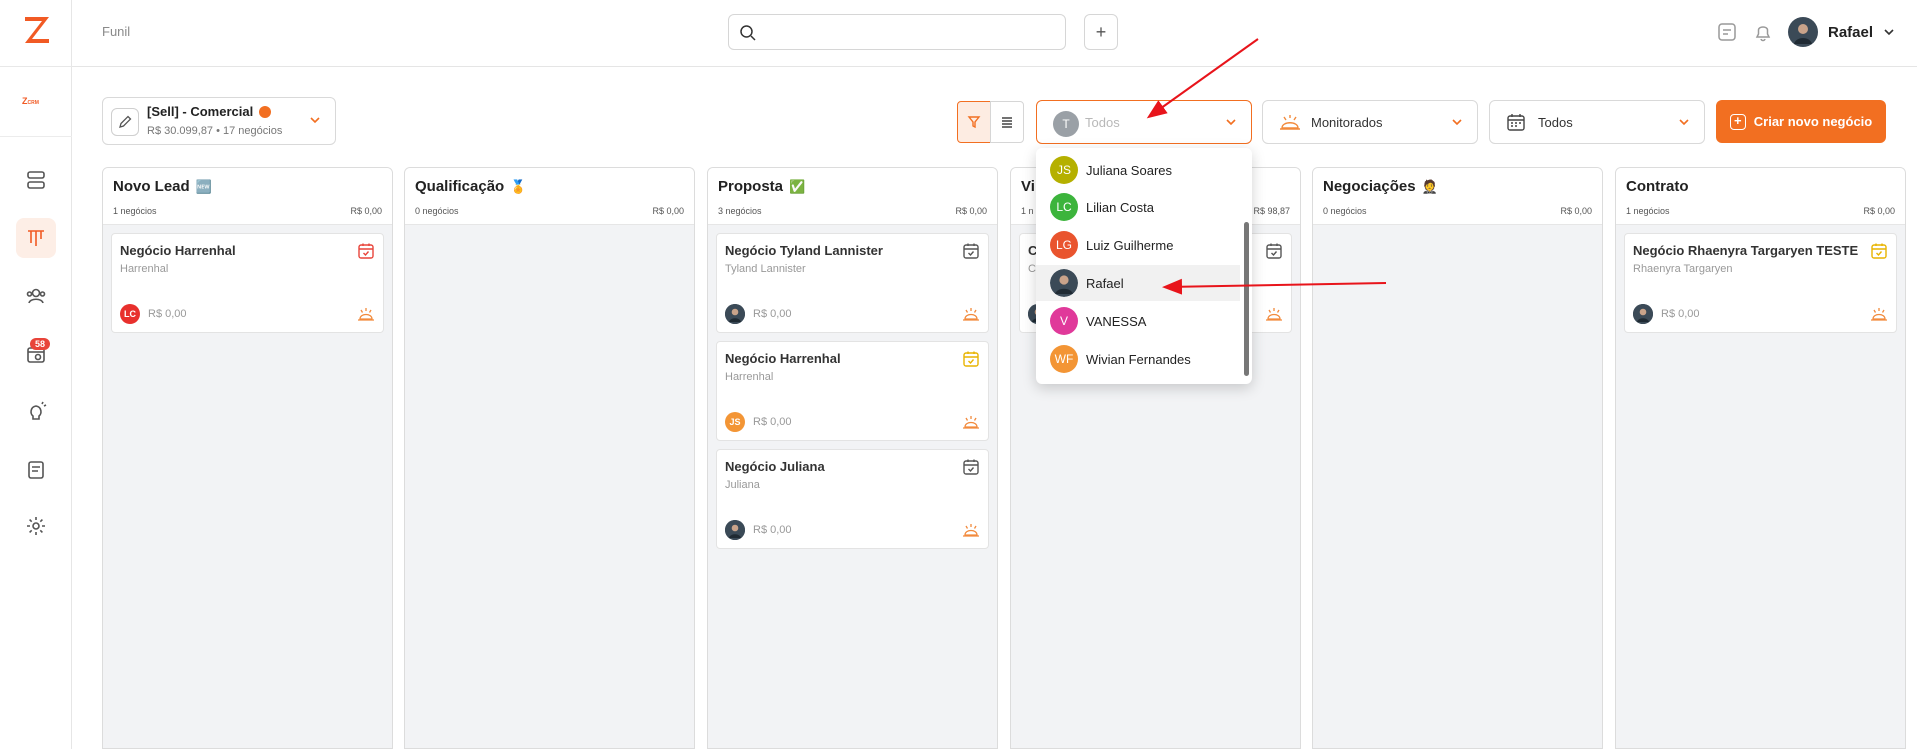 Image resolution: width=1917 pixels, height=749 pixels. Describe the element at coordinates (1007, 122) in the screenshot. I see `list-view-button` at that location.